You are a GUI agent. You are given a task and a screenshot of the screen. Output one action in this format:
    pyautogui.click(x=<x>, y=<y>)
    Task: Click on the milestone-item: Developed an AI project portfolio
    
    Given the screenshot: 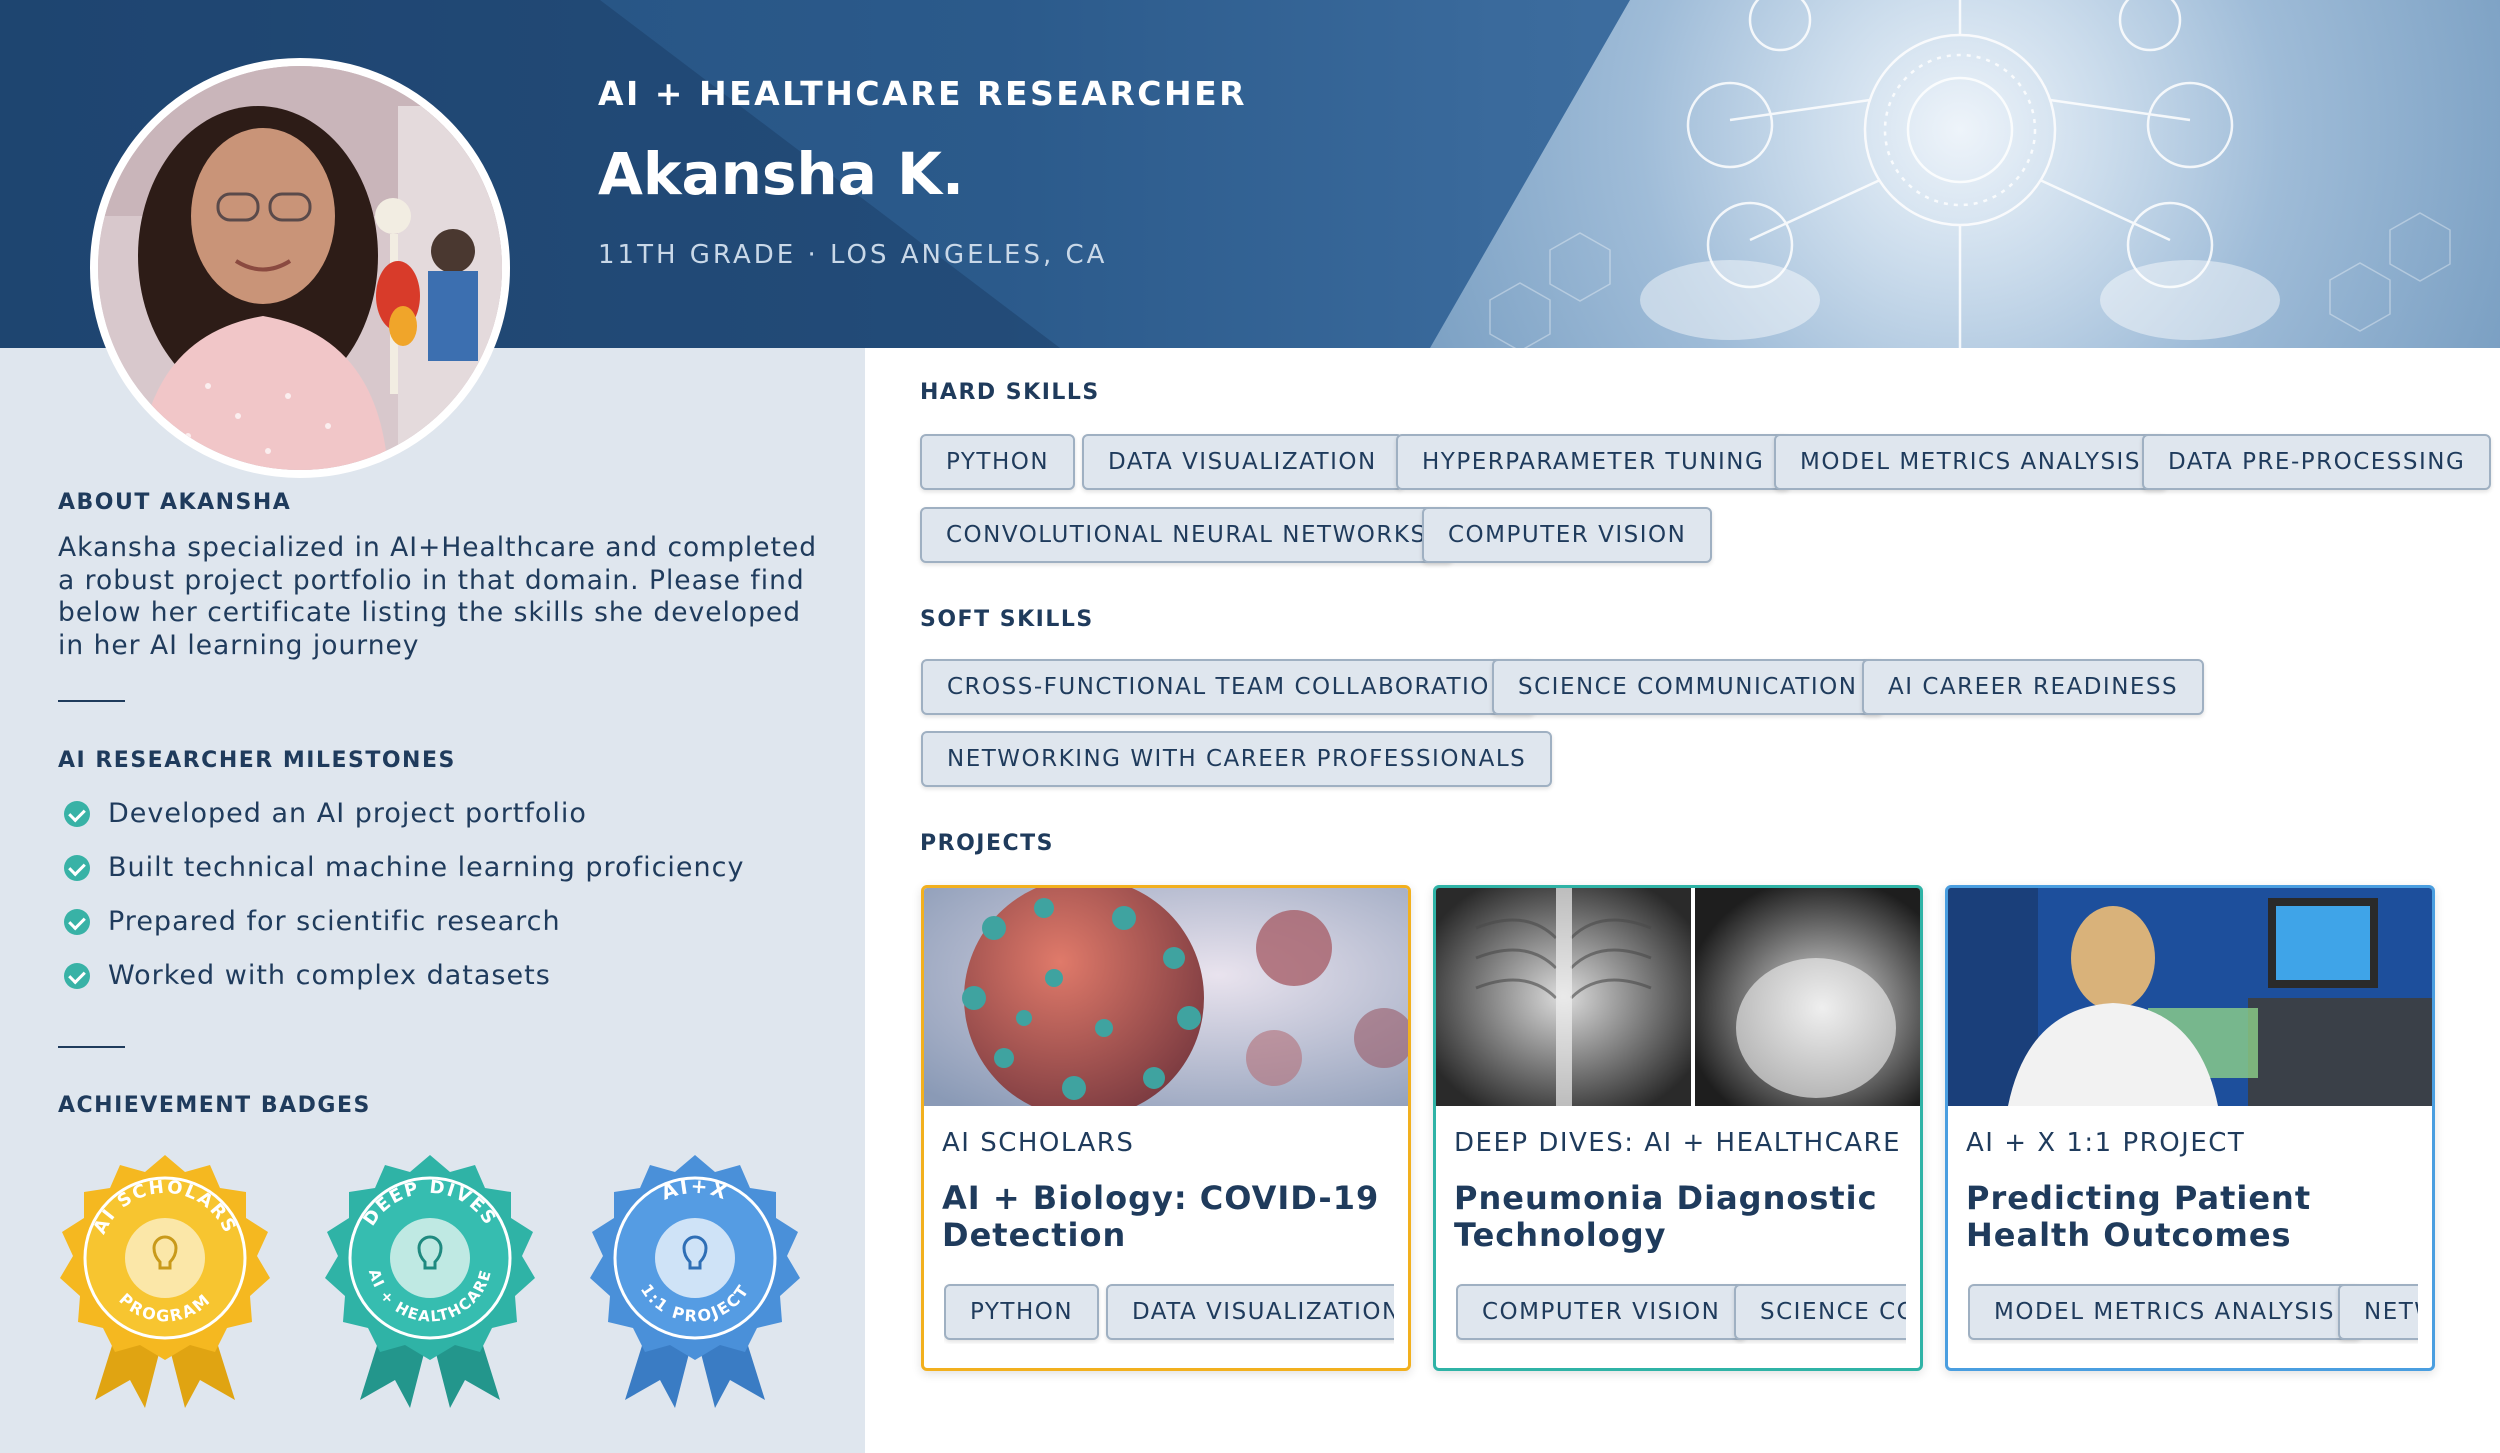 What is the action you would take?
    pyautogui.click(x=325, y=813)
    